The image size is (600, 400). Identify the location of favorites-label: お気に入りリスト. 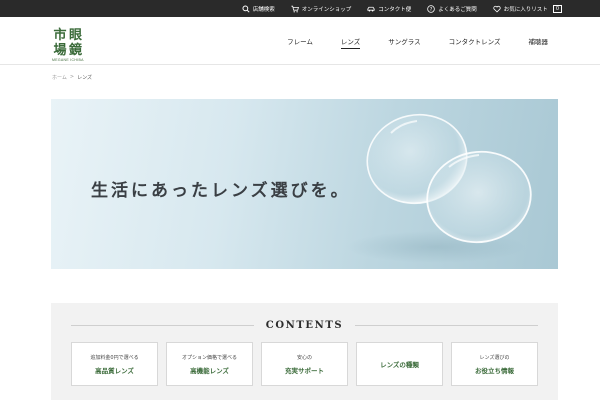
(525, 9).